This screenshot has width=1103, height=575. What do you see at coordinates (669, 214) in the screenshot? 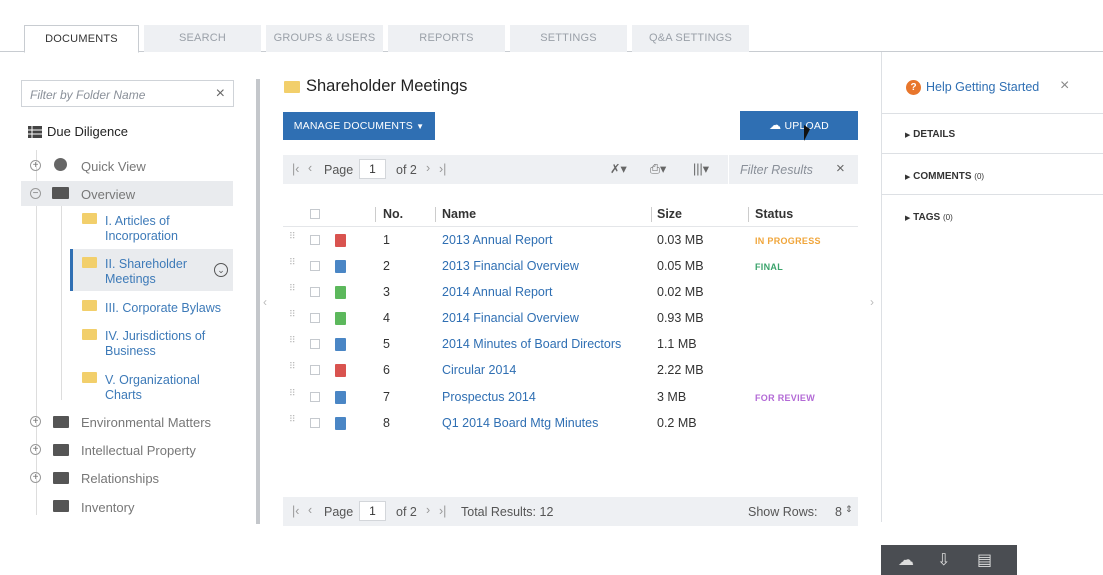
I see `column-header-size: Size` at bounding box center [669, 214].